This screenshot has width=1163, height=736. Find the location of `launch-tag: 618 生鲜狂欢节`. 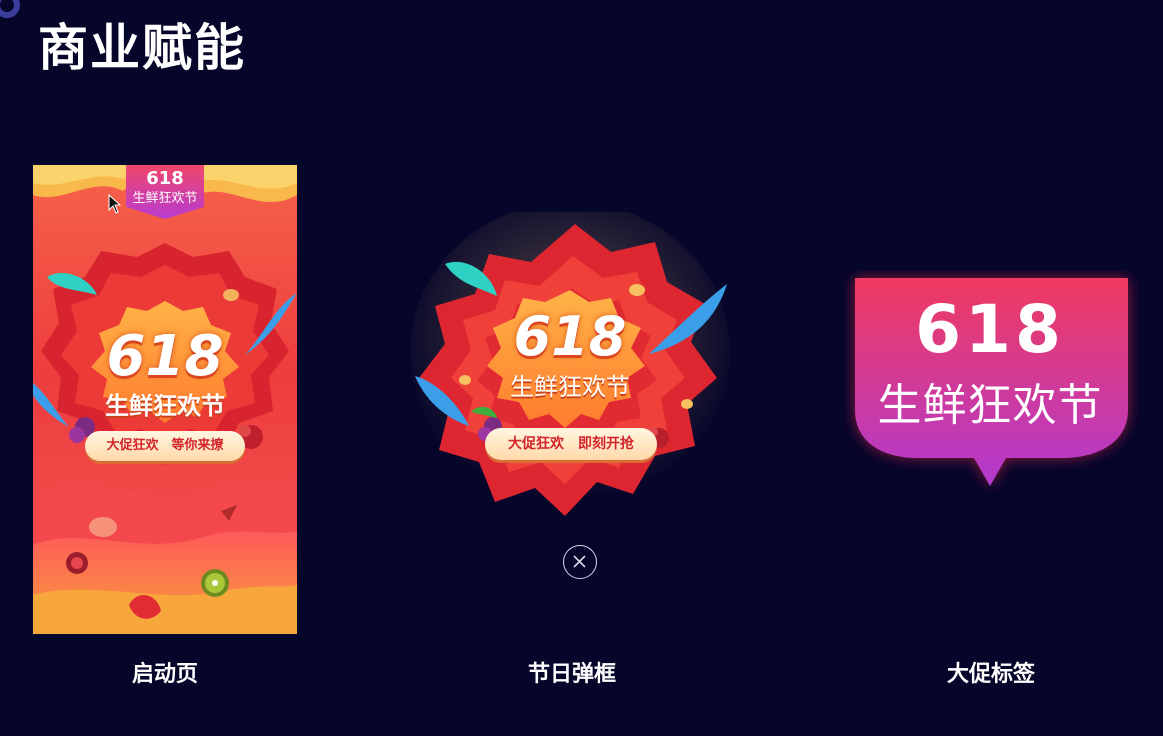

launch-tag: 618 生鲜狂欢节 is located at coordinates (165, 191).